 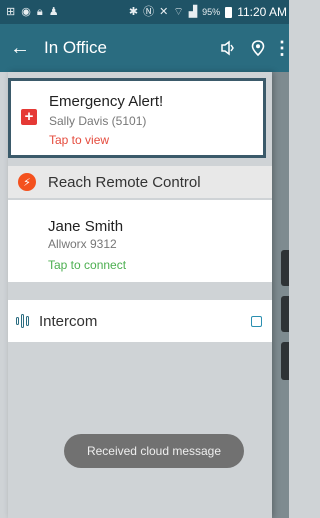 What do you see at coordinates (140, 321) in the screenshot?
I see `intercom-row: Intercom` at bounding box center [140, 321].